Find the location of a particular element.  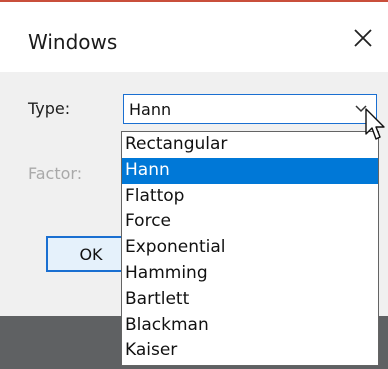

type-select: Hann is located at coordinates (250, 109).